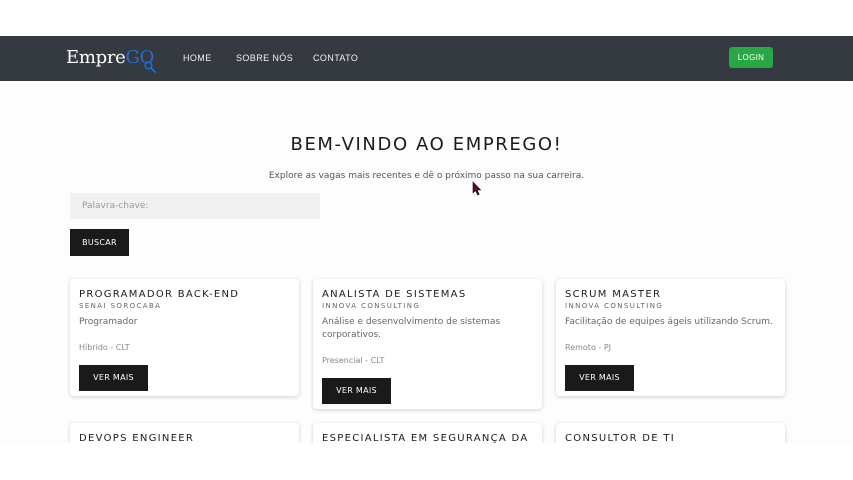 This screenshot has width=853, height=480. Describe the element at coordinates (588, 347) in the screenshot. I see `job-meta: Remoto - PJ` at that location.